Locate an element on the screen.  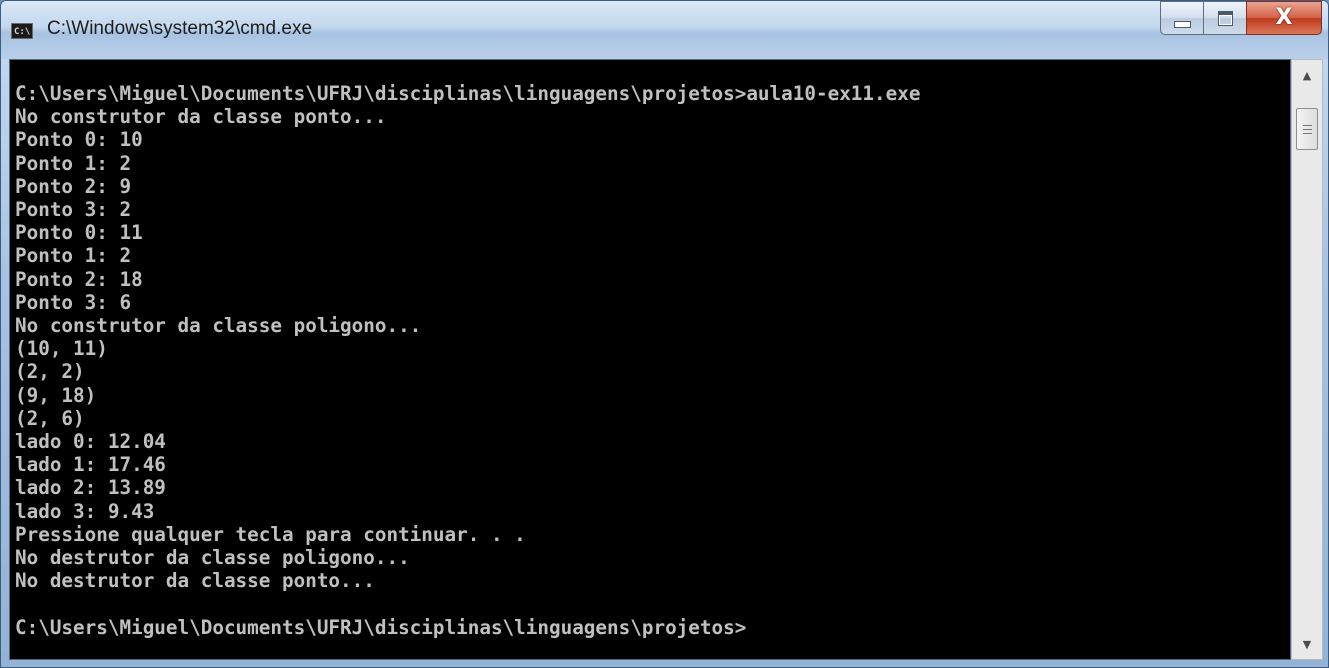
minimize-icon is located at coordinates (1182, 24).